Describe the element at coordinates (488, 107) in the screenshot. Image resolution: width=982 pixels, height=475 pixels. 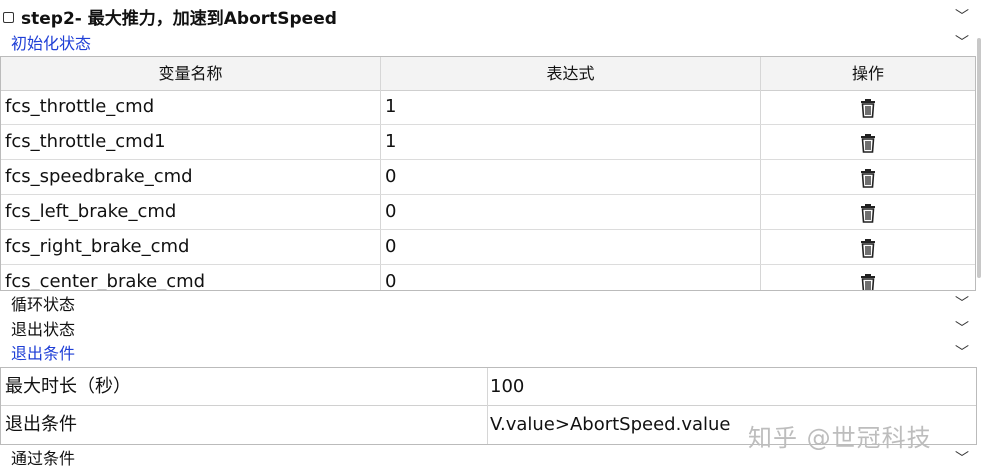
I see `table-row: fcs_throttle_cmd 1` at that location.